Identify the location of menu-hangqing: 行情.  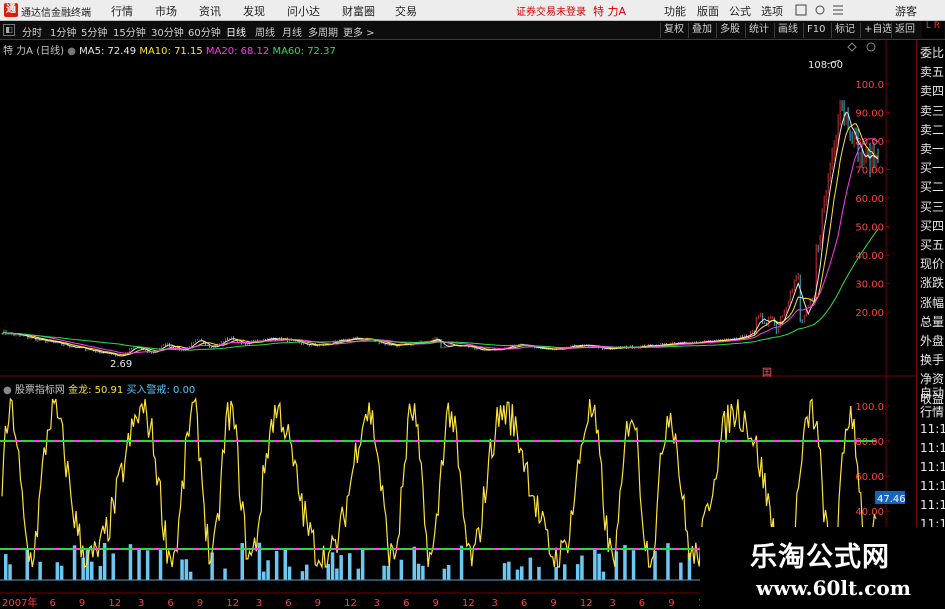
(122, 11).